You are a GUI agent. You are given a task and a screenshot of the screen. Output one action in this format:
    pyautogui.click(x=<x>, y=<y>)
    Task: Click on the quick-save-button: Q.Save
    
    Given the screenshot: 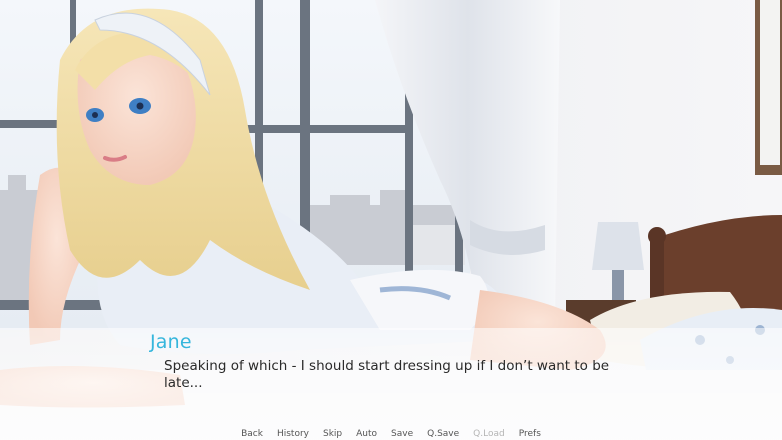 What is the action you would take?
    pyautogui.click(x=443, y=434)
    